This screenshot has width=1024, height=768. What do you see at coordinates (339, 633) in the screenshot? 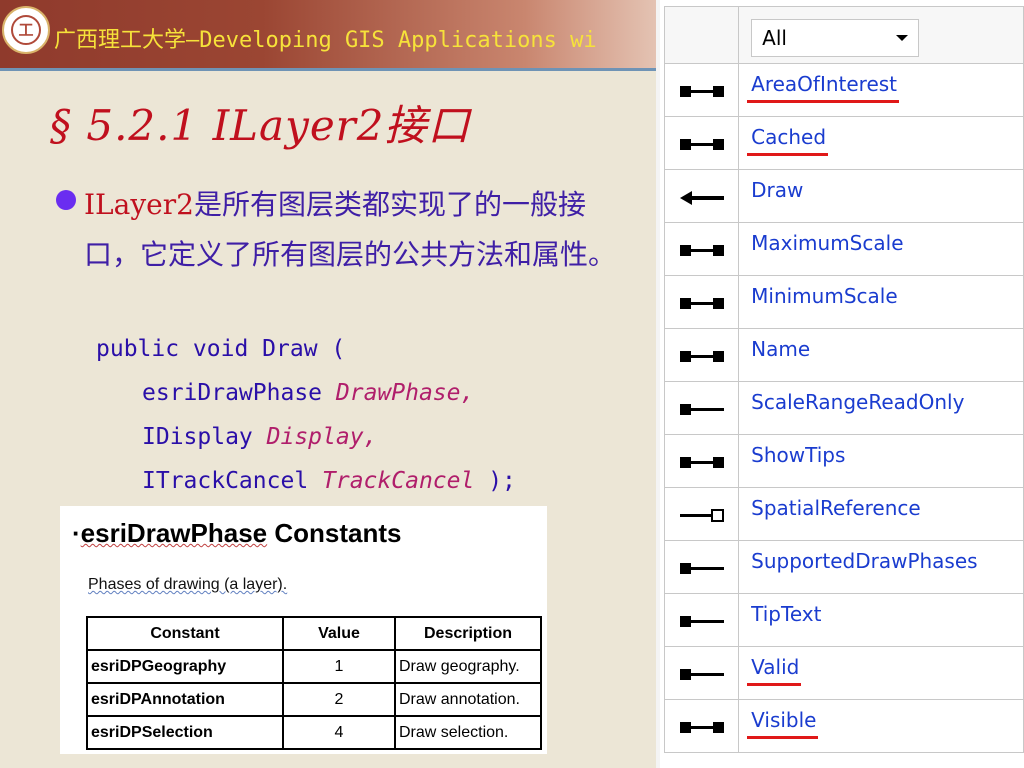
I see `column-header: Value` at bounding box center [339, 633].